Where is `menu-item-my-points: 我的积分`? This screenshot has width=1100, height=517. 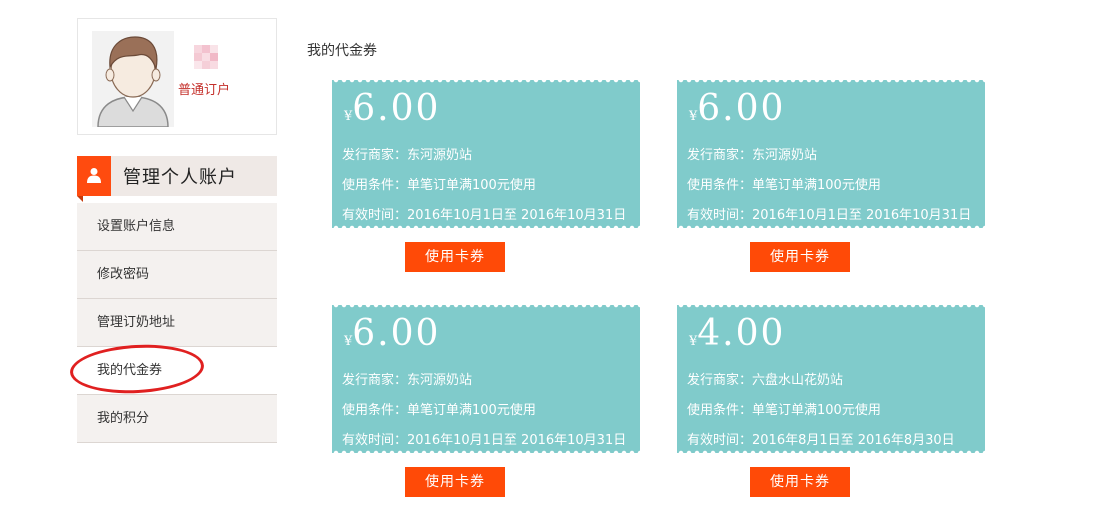 menu-item-my-points: 我的积分 is located at coordinates (177, 419).